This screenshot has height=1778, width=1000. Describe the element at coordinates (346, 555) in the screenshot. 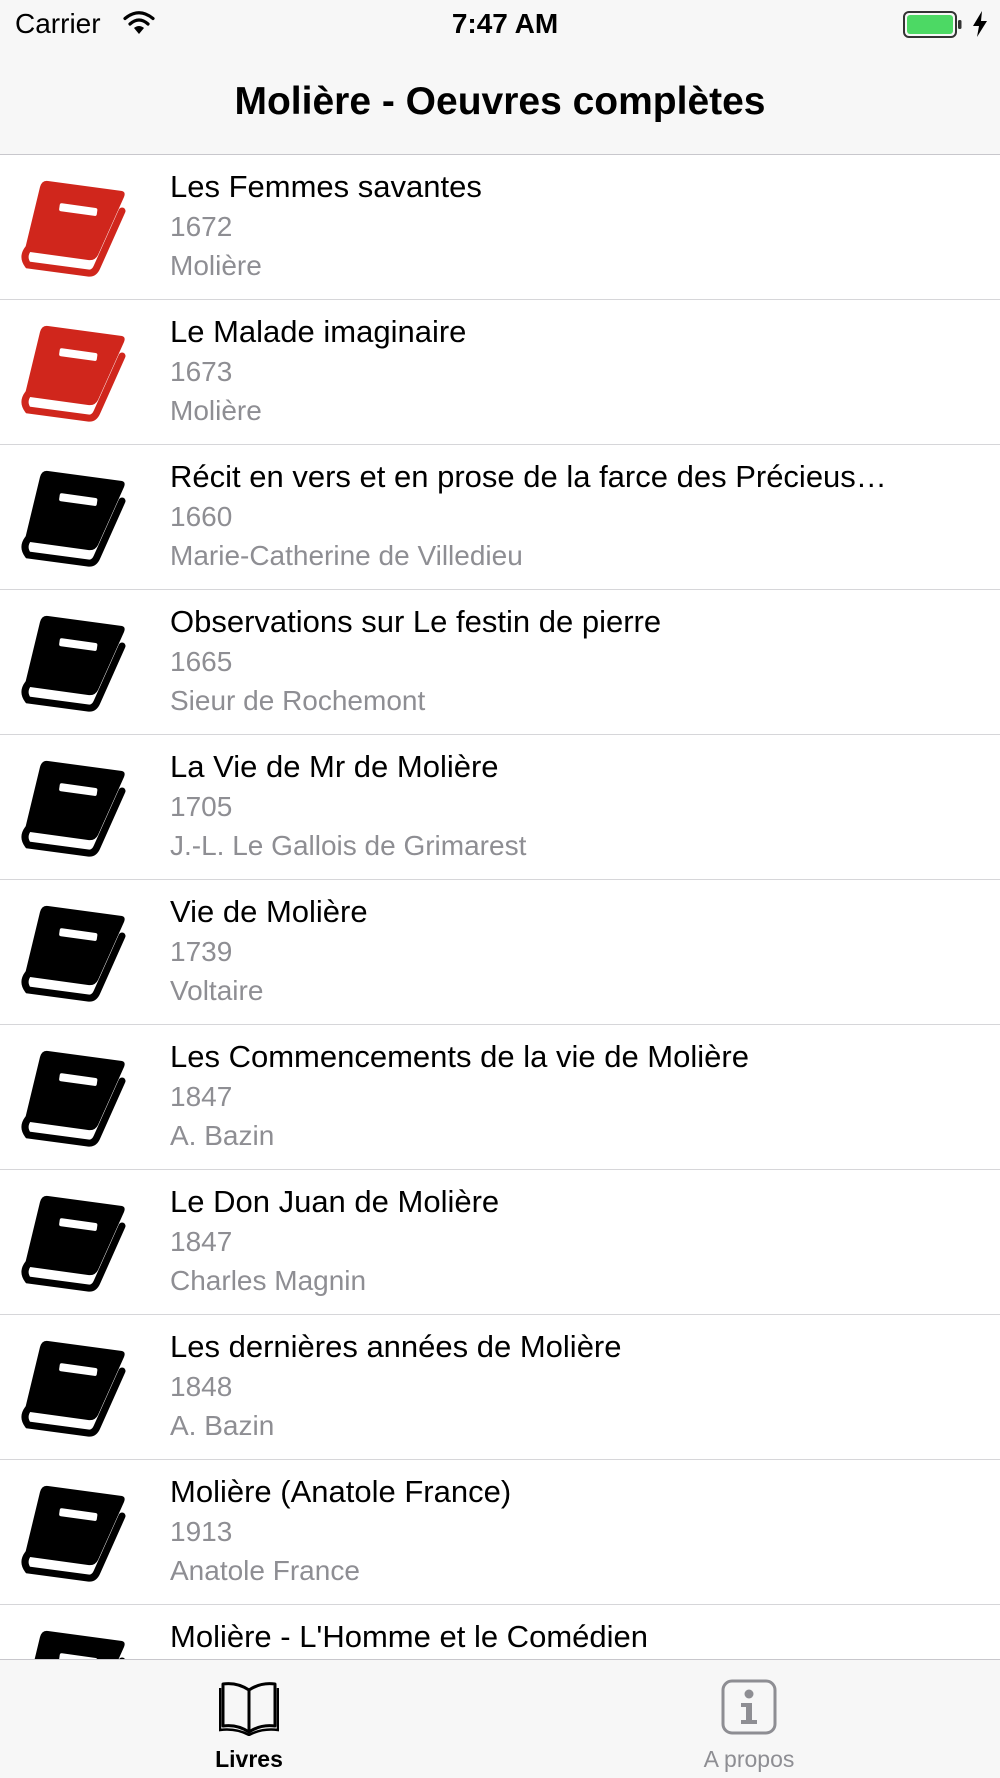

I see `book-author: Marie-Catherine de Villedieu` at that location.